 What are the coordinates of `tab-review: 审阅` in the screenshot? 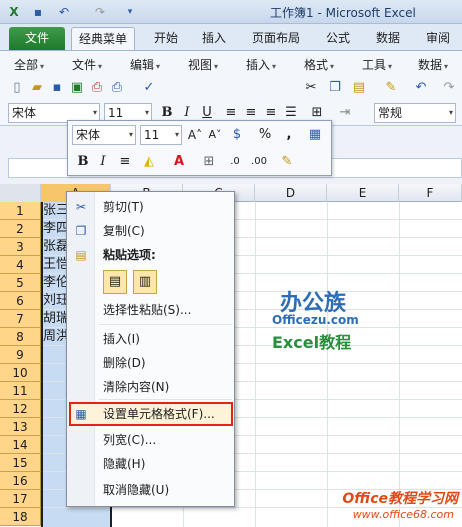 It's located at (438, 38).